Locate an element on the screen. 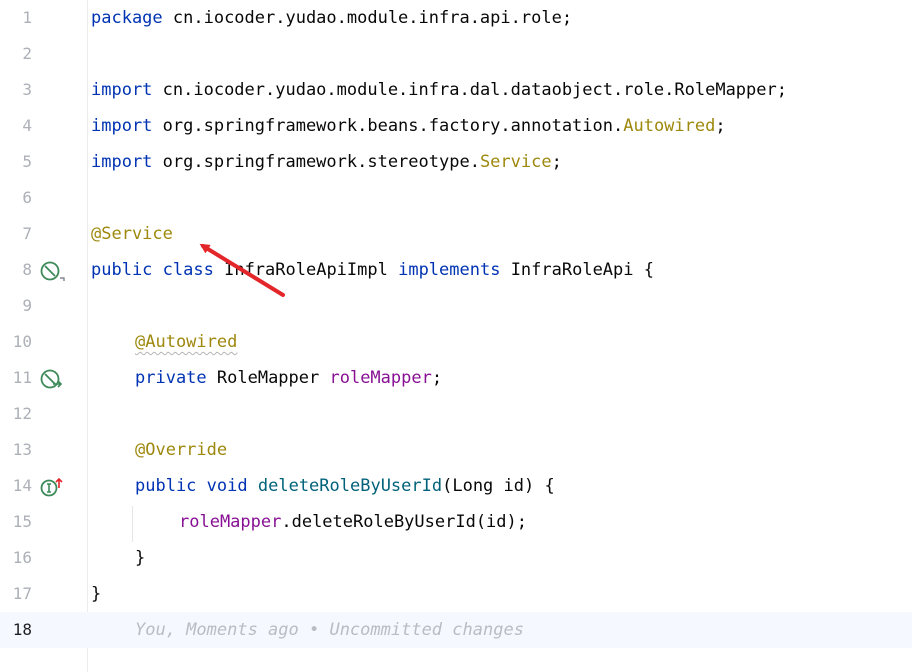 The height and width of the screenshot is (672, 912). code-line: 6 is located at coordinates (456, 198).